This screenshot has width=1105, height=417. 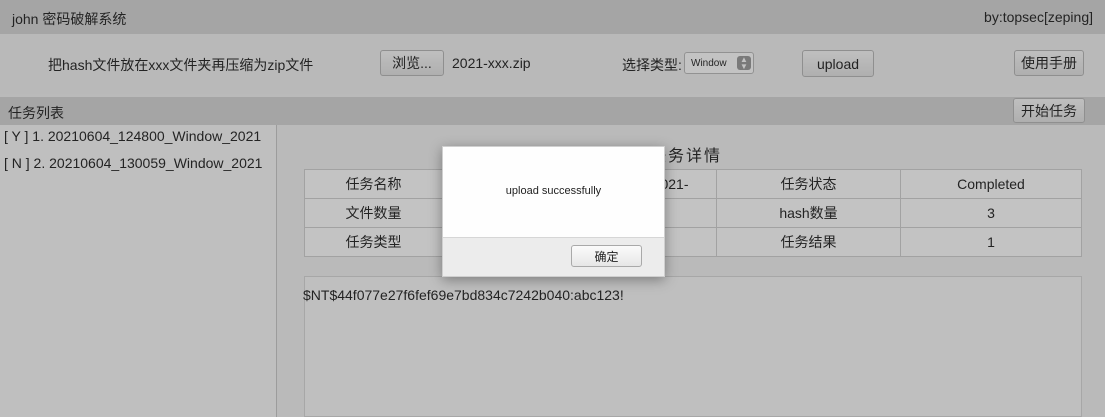 What do you see at coordinates (553, 211) in the screenshot?
I see `alert-dialog: upload successfully 确定` at bounding box center [553, 211].